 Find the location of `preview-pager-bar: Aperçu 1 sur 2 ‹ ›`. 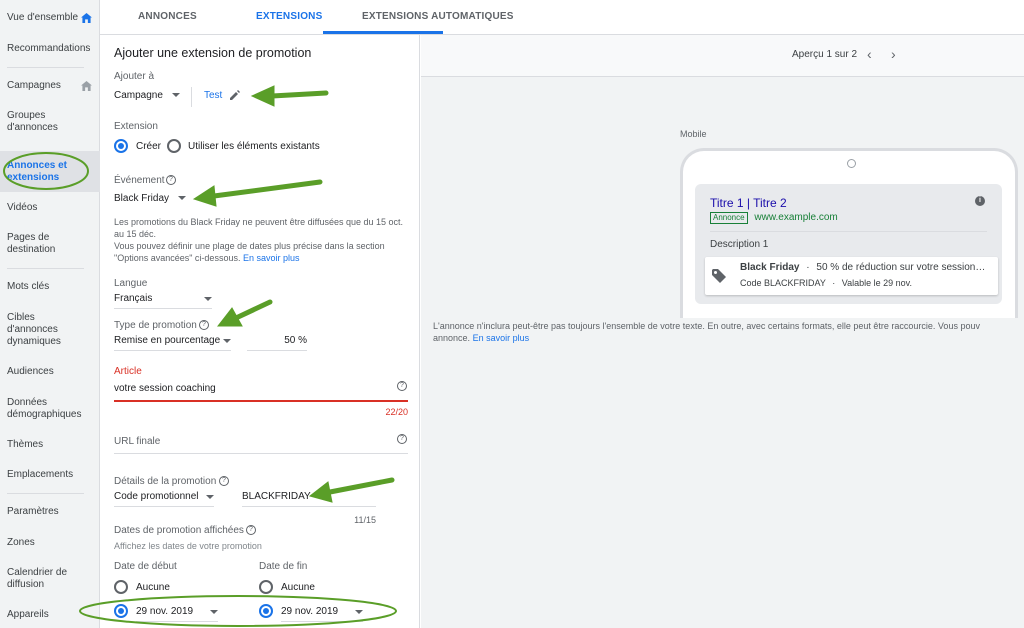

preview-pager-bar: Aperçu 1 sur 2 ‹ › is located at coordinates (722, 56).